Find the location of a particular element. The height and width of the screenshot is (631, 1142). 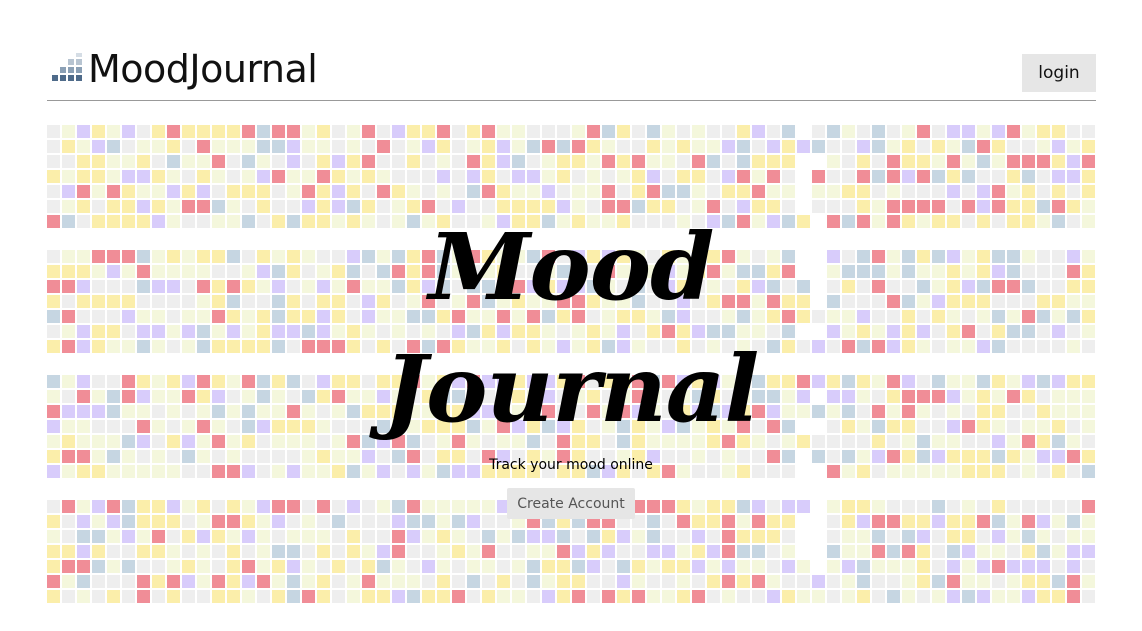

login-button: login is located at coordinates (1059, 73).